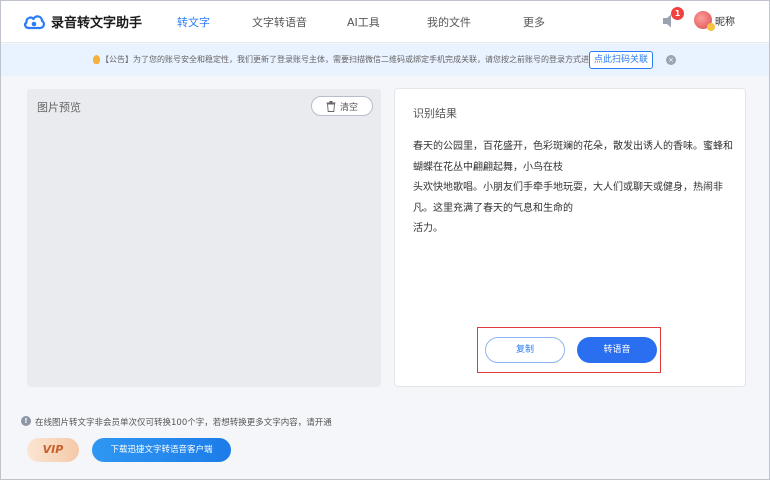 This screenshot has width=770, height=480. Describe the element at coordinates (704, 21) in the screenshot. I see `user-avatar` at that location.